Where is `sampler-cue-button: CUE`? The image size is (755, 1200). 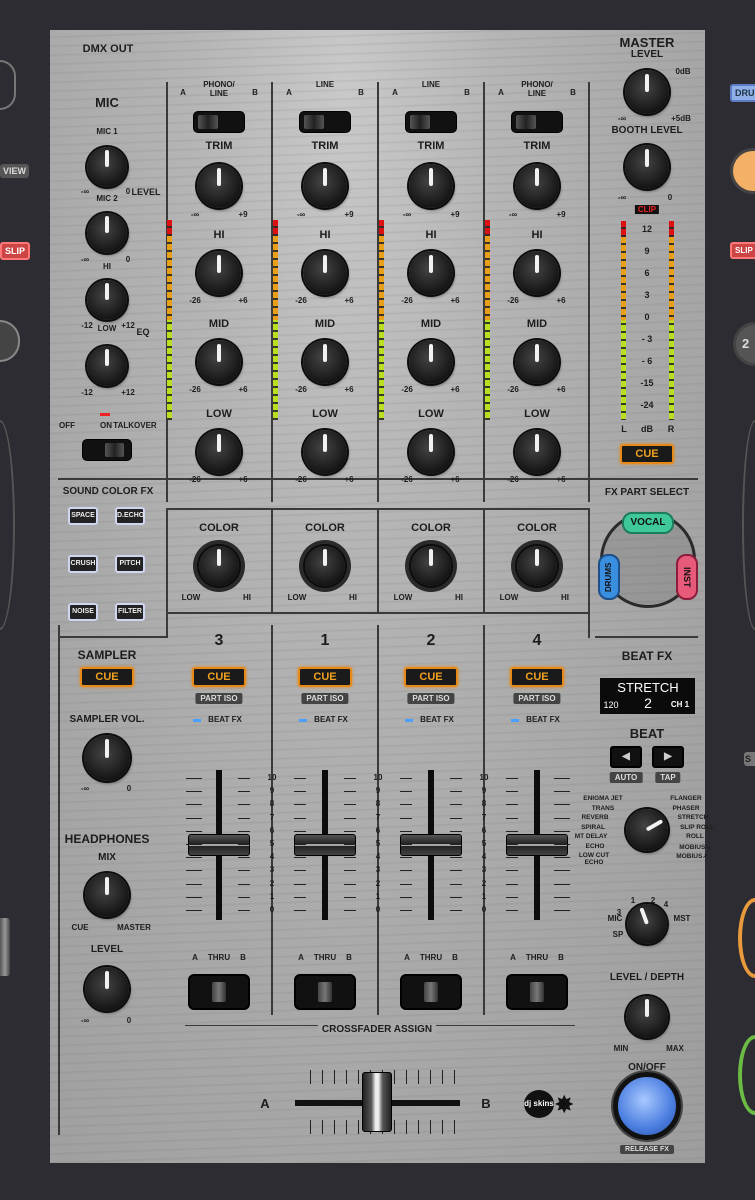 sampler-cue-button: CUE is located at coordinates (107, 677).